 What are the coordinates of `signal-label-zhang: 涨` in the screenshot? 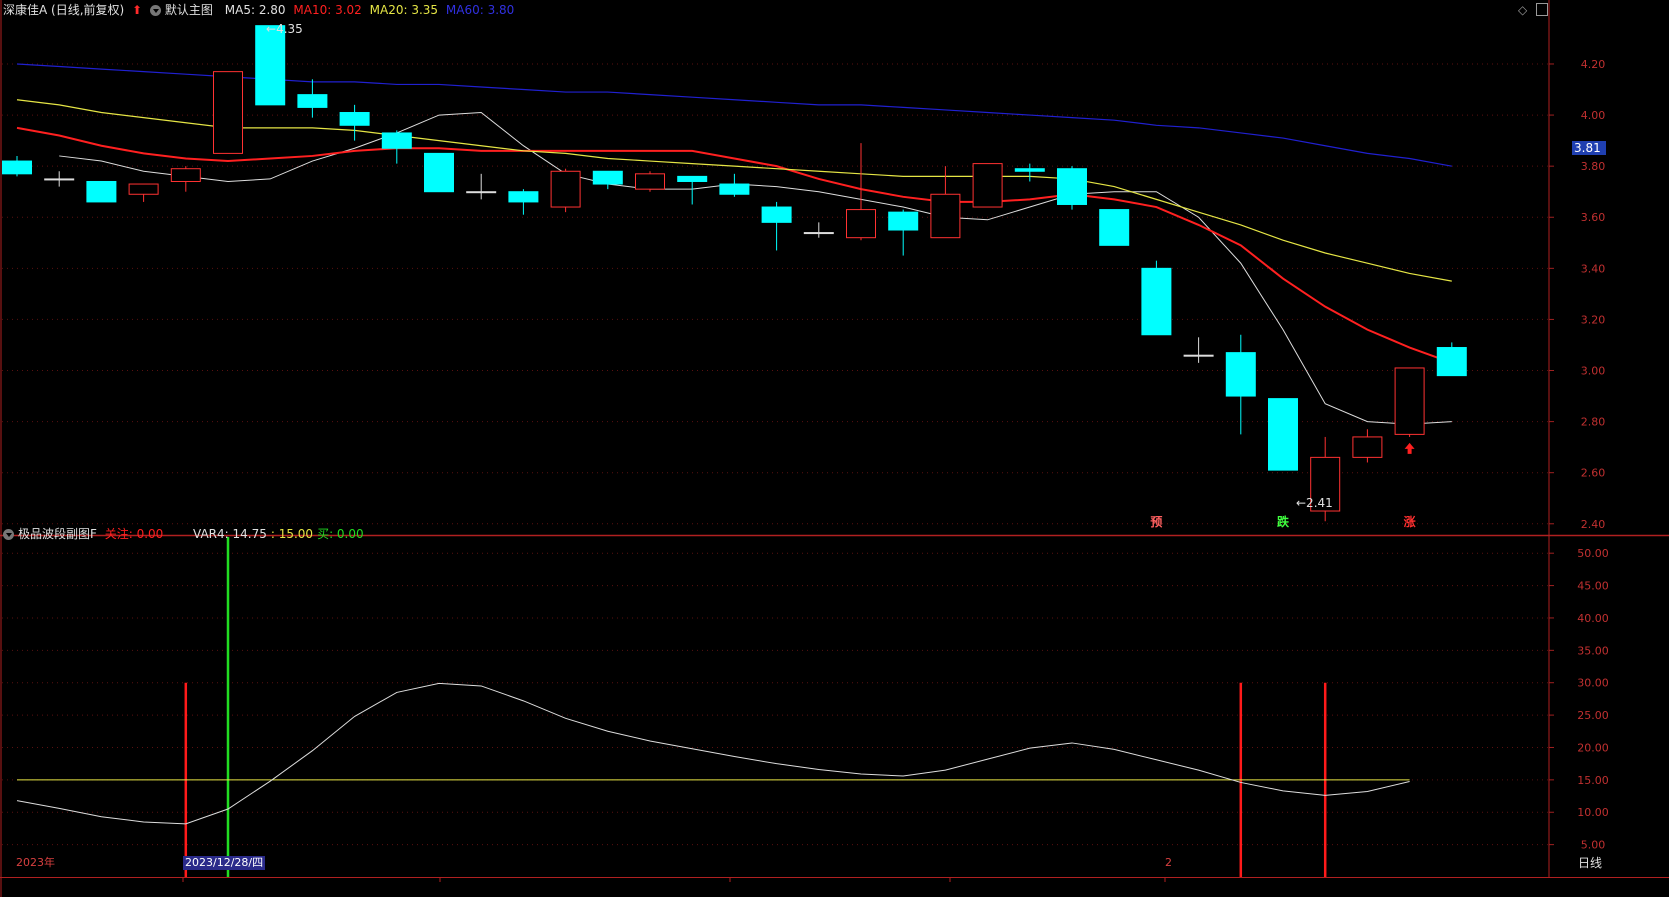 It's located at (1409, 522).